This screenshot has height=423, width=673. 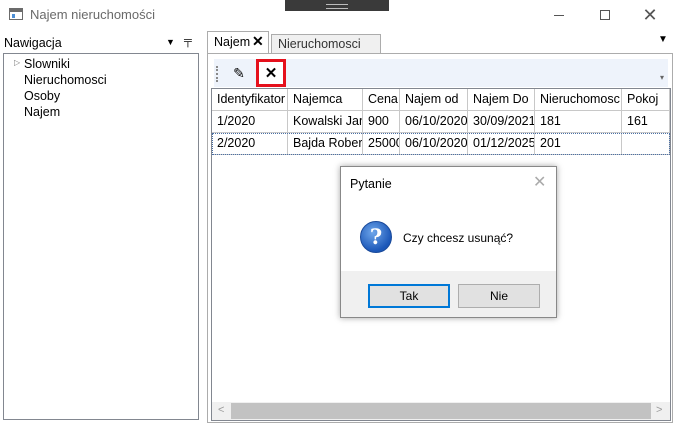 What do you see at coordinates (319, 44) in the screenshot?
I see `tab-label: Nieruchomosci` at bounding box center [319, 44].